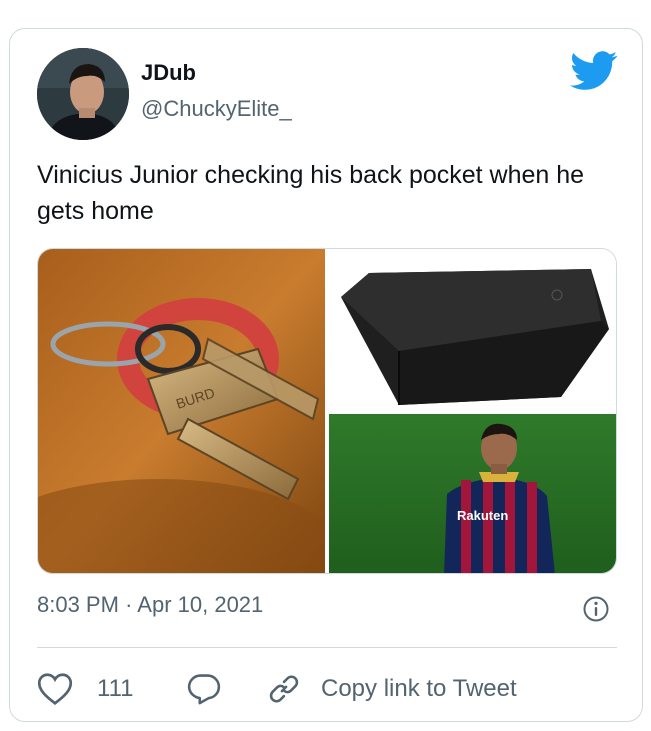 This screenshot has height=731, width=651. What do you see at coordinates (168, 73) in the screenshot?
I see `display-name: JDub` at bounding box center [168, 73].